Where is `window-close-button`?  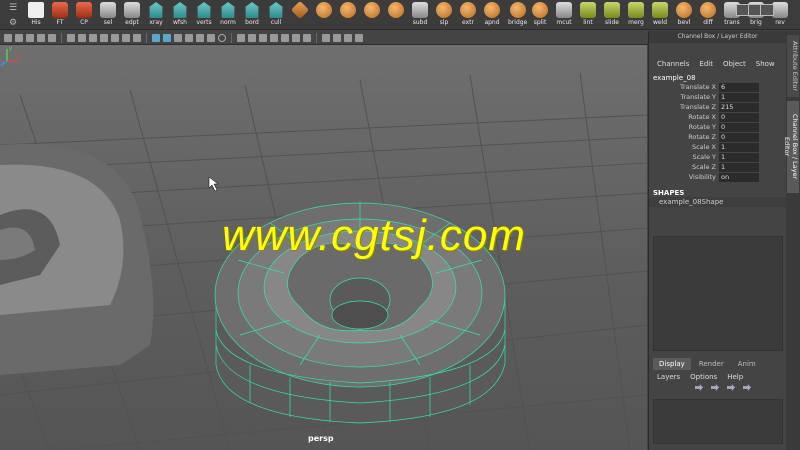 window-close-button is located at coordinates (767, 15).